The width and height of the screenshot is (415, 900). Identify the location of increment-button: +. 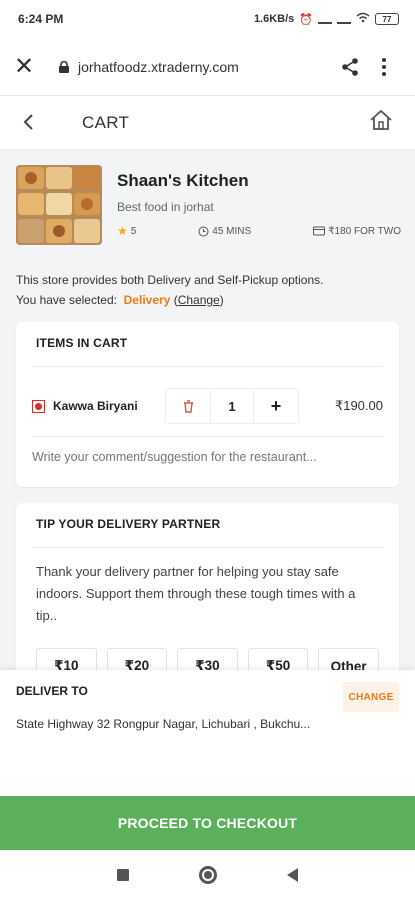
(276, 406).